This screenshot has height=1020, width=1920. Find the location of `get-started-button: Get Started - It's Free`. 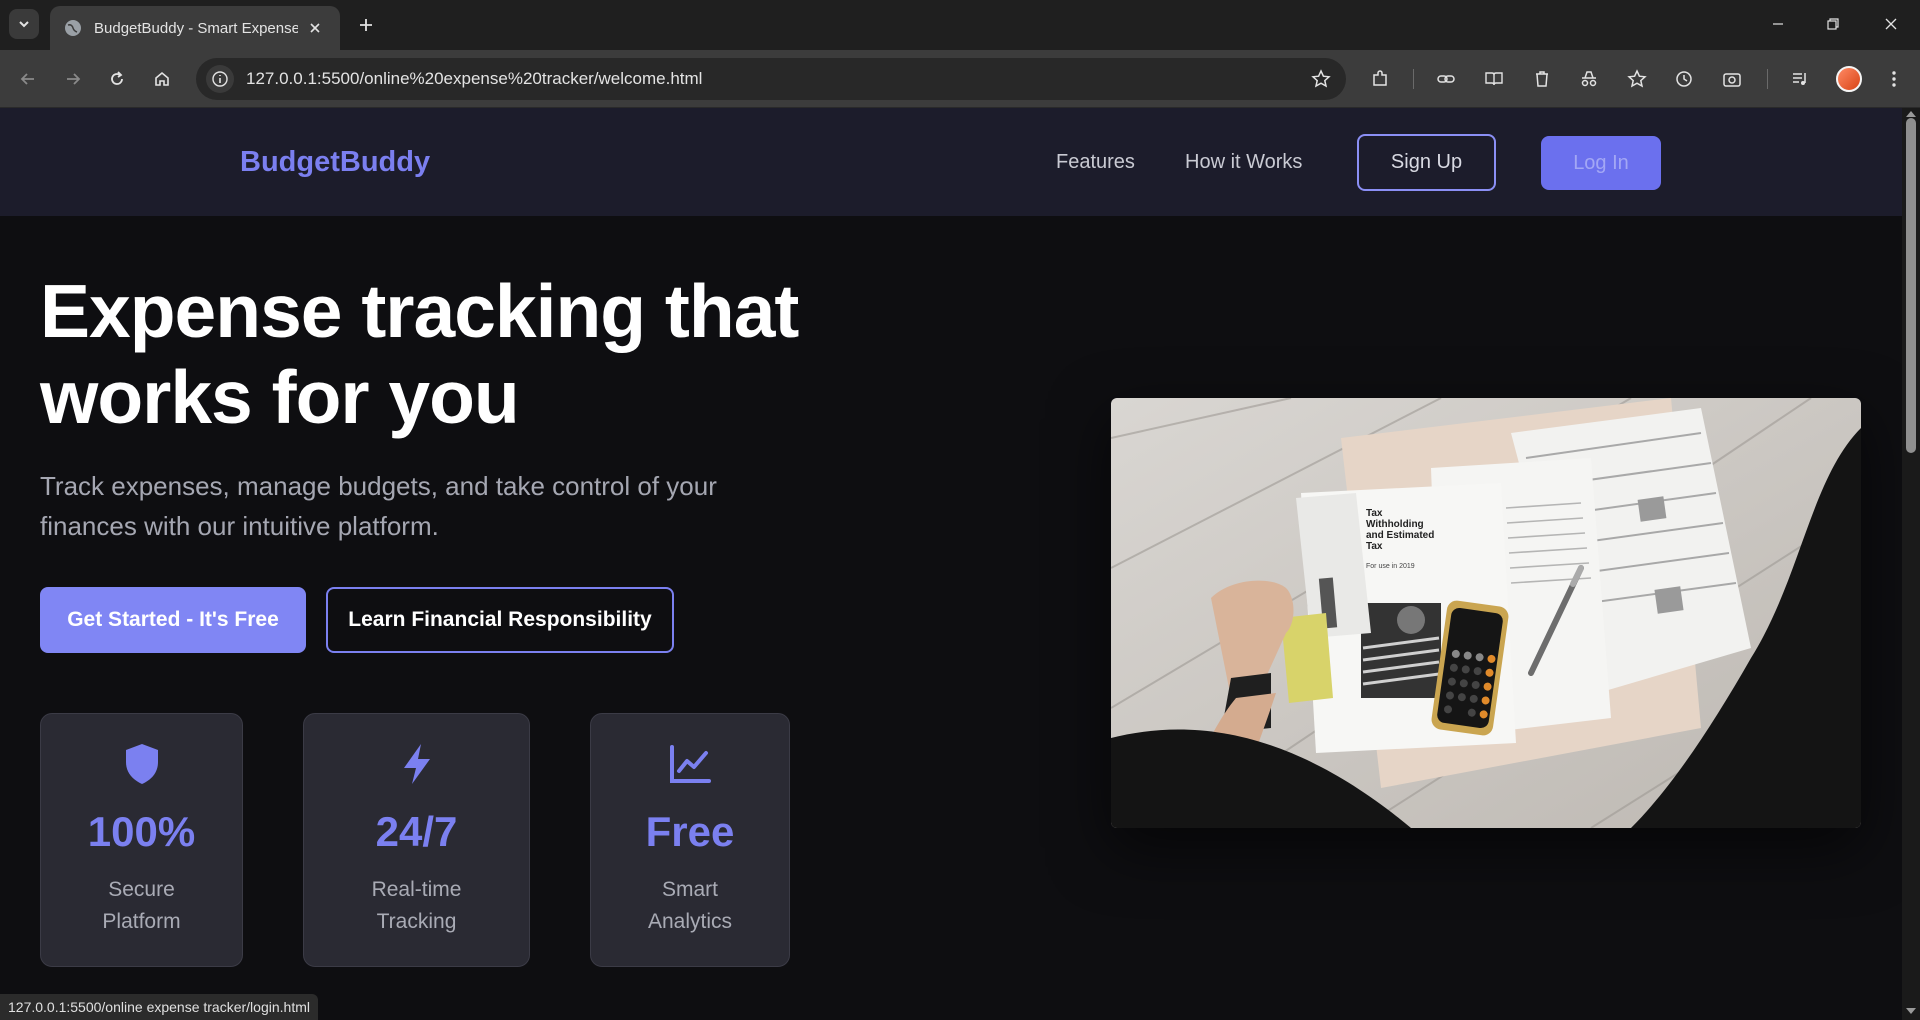

get-started-button: Get Started - It's Free is located at coordinates (173, 620).